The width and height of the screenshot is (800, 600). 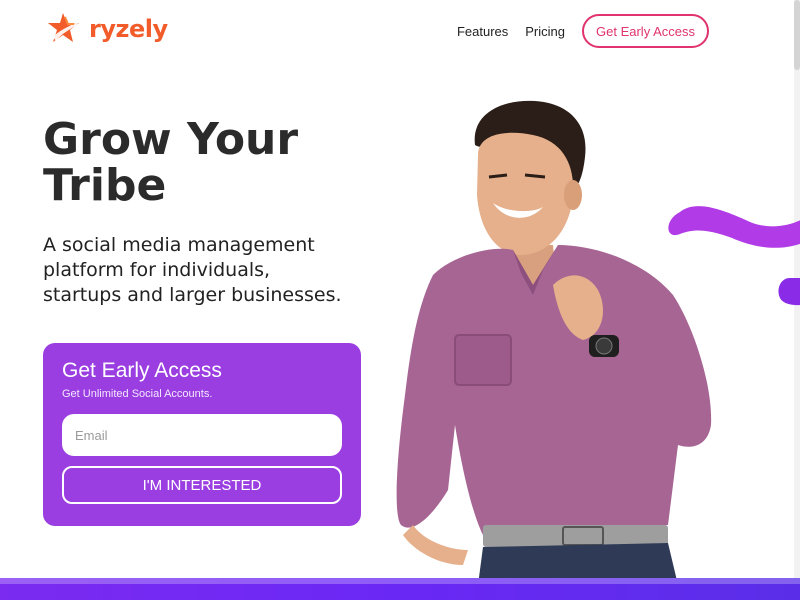 I want to click on hero-title-line-2: Tribe, so click(x=105, y=185).